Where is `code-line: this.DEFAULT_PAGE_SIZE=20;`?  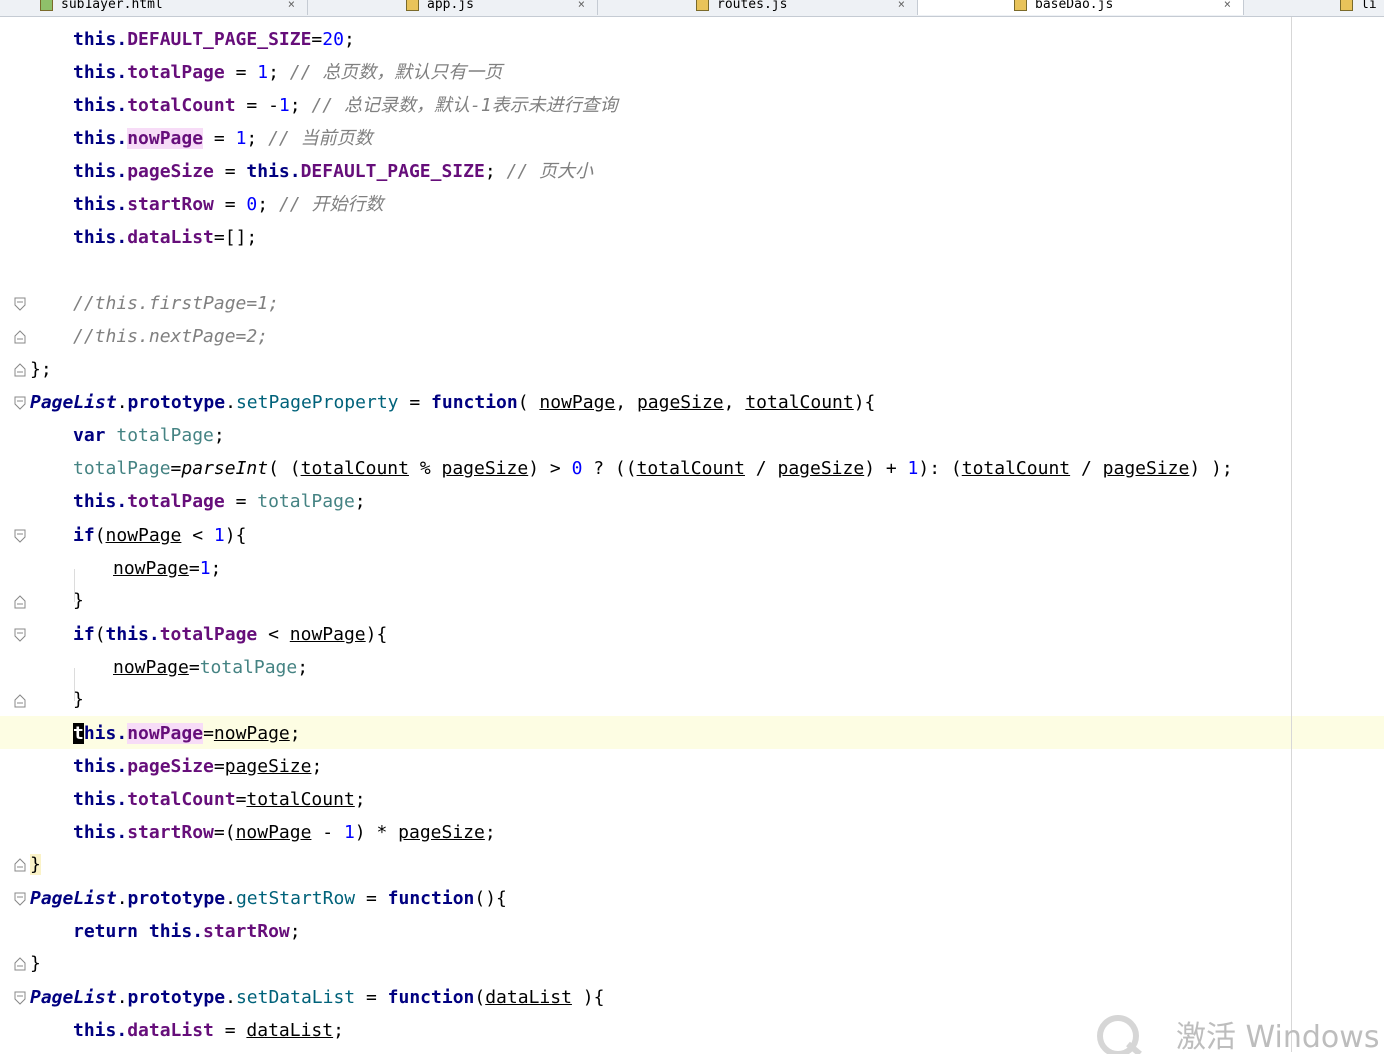
code-line: this.DEFAULT_PAGE_SIZE=20; is located at coordinates (214, 39).